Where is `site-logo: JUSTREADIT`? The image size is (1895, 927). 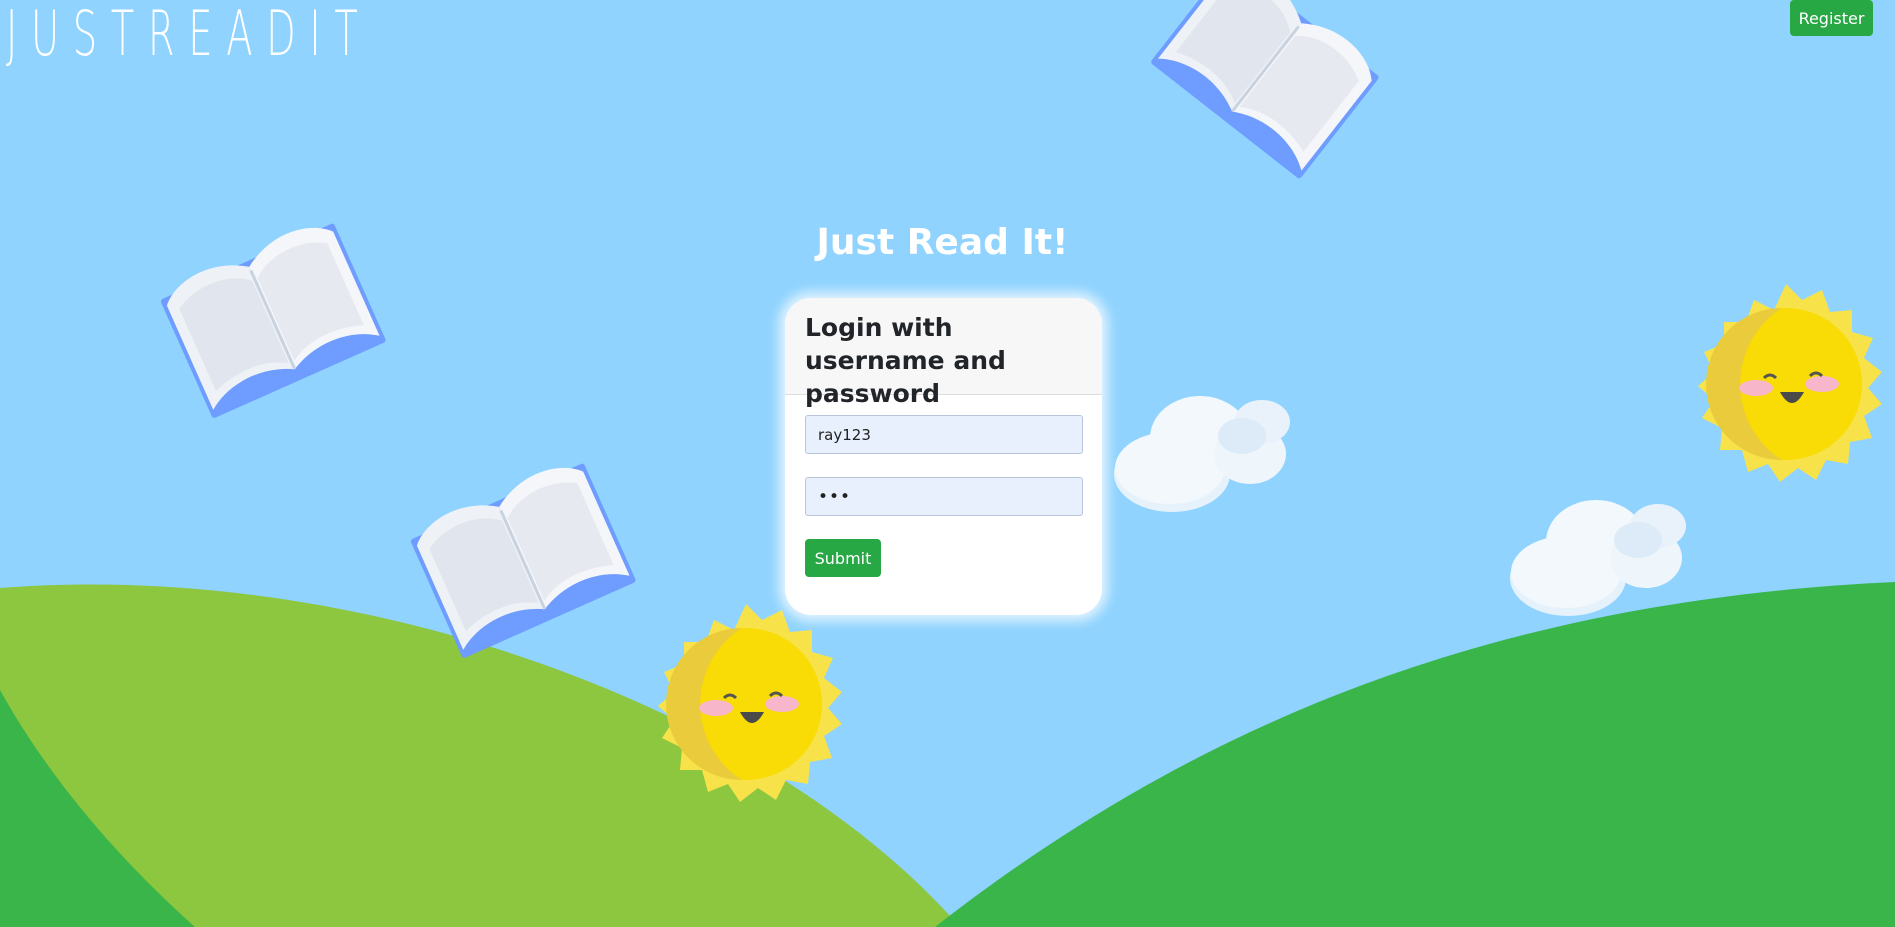 site-logo: JUSTREADIT is located at coordinates (188, 35).